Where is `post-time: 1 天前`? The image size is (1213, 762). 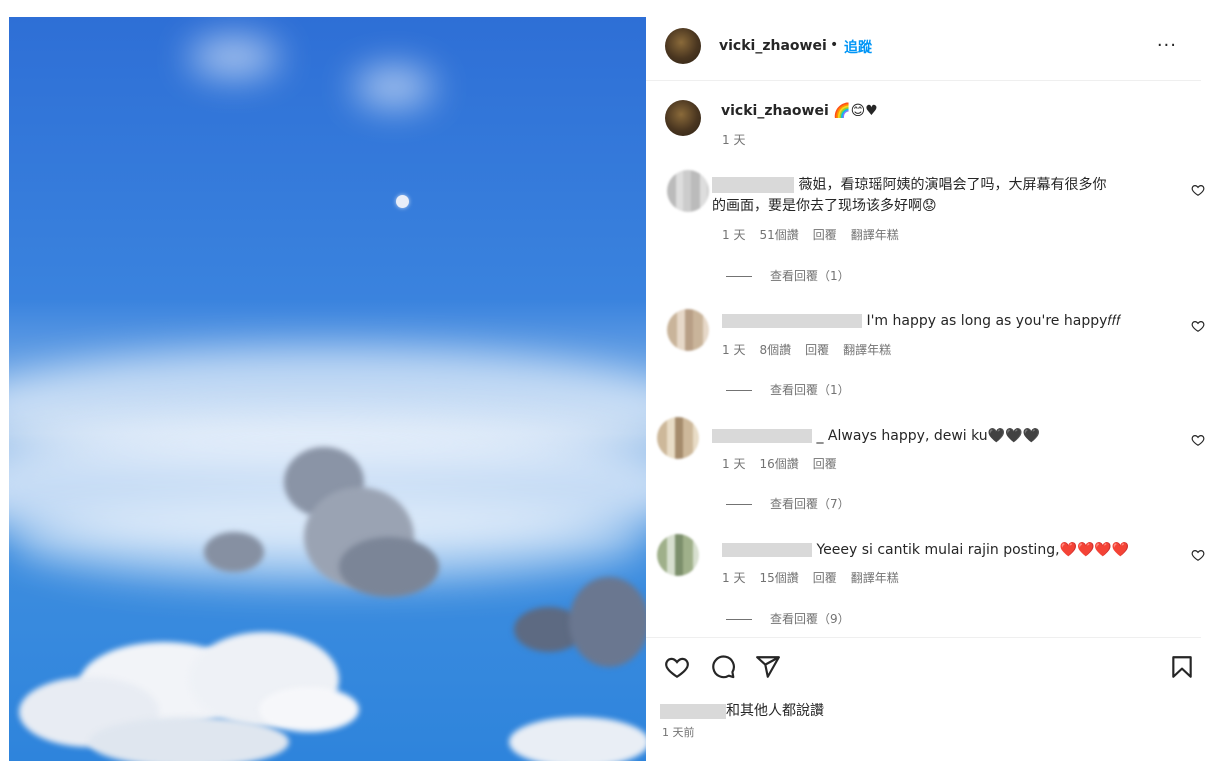 post-time: 1 天前 is located at coordinates (678, 732).